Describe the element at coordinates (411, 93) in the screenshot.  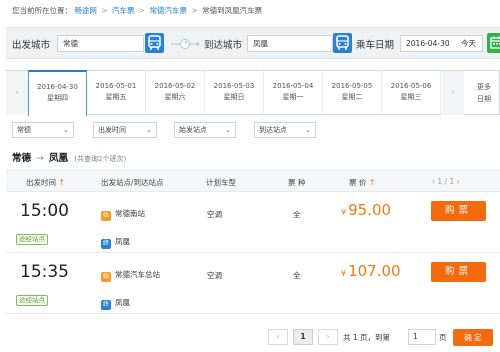
I see `date-tab: 2016-05-06 星期三` at that location.